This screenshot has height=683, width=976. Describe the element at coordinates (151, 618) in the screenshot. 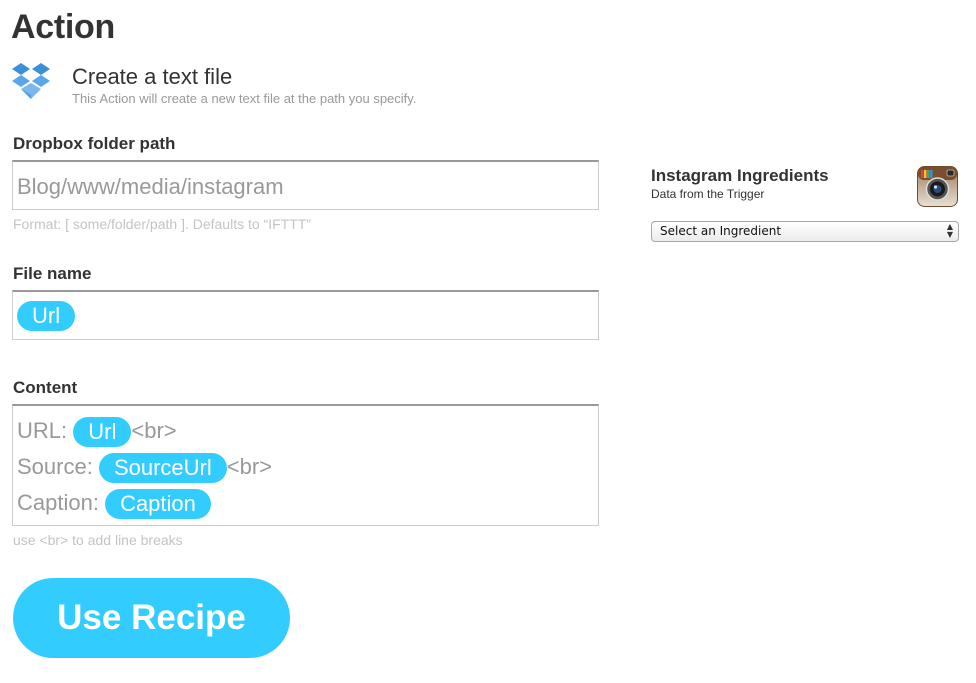

I see `use-recipe-button: Use Recipe` at that location.